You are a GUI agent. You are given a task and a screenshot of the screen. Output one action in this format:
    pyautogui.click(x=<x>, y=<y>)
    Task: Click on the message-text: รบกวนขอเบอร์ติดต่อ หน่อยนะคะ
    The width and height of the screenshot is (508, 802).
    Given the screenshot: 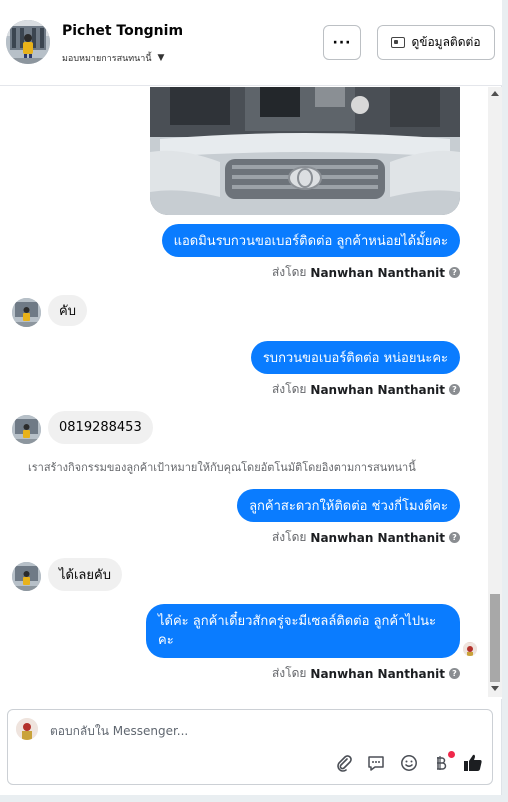 What is the action you would take?
    pyautogui.click(x=355, y=358)
    